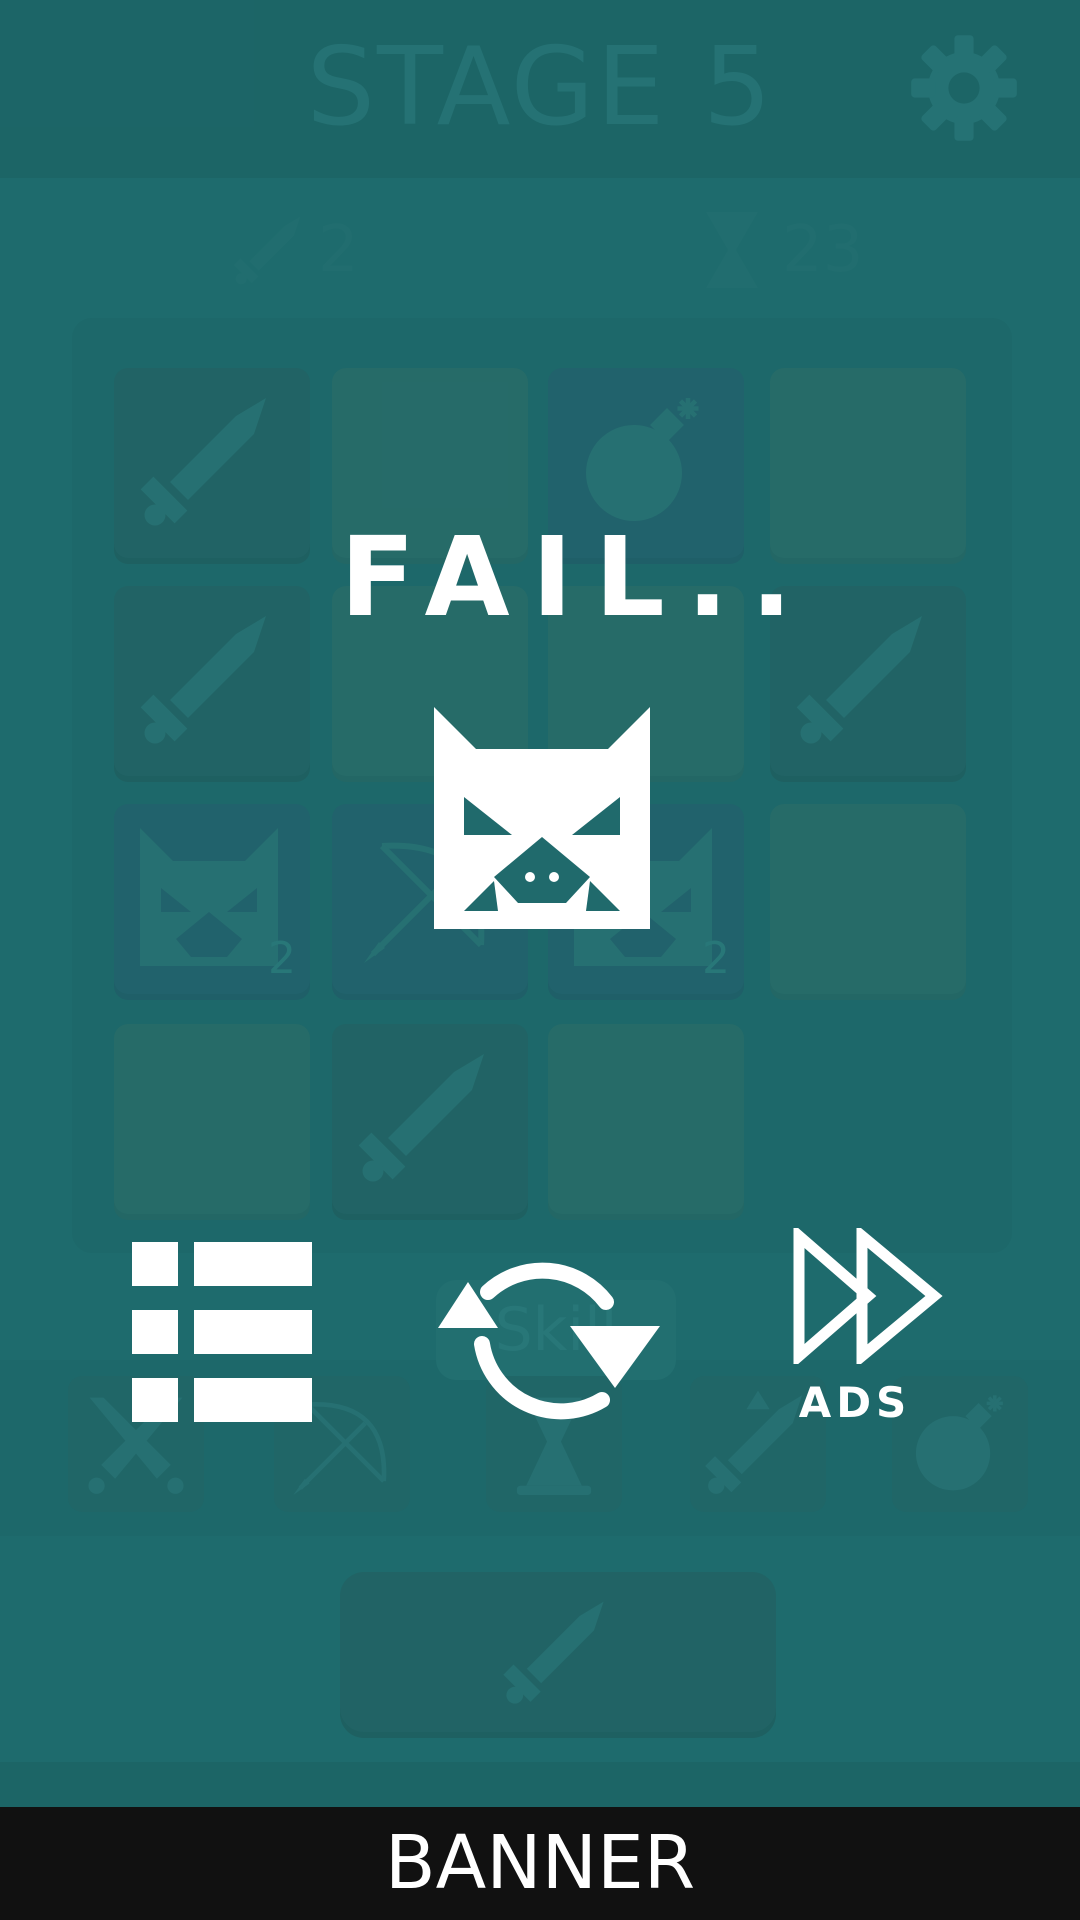 Image resolution: width=1080 pixels, height=1920 pixels. What do you see at coordinates (868, 1296) in the screenshot?
I see `skip-ads-button` at bounding box center [868, 1296].